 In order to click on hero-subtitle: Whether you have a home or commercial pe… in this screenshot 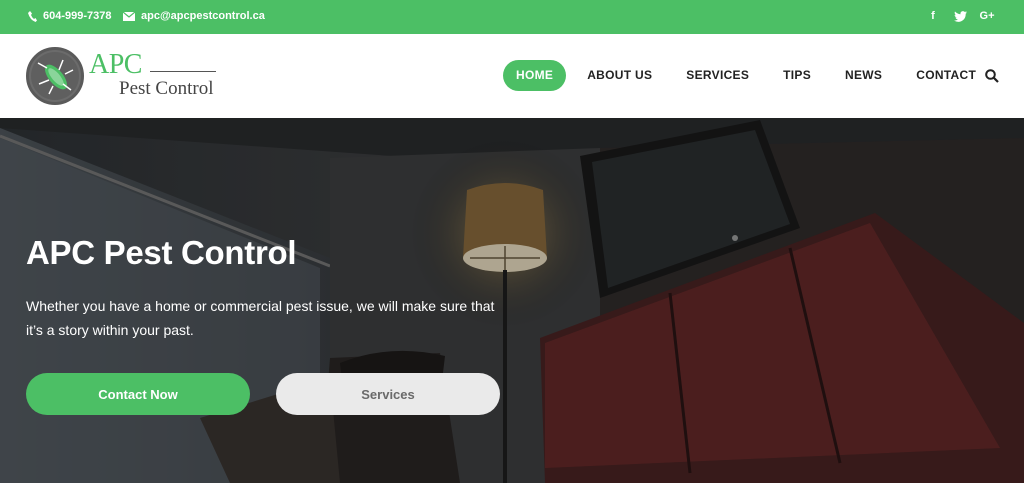, I will do `click(260, 318)`.